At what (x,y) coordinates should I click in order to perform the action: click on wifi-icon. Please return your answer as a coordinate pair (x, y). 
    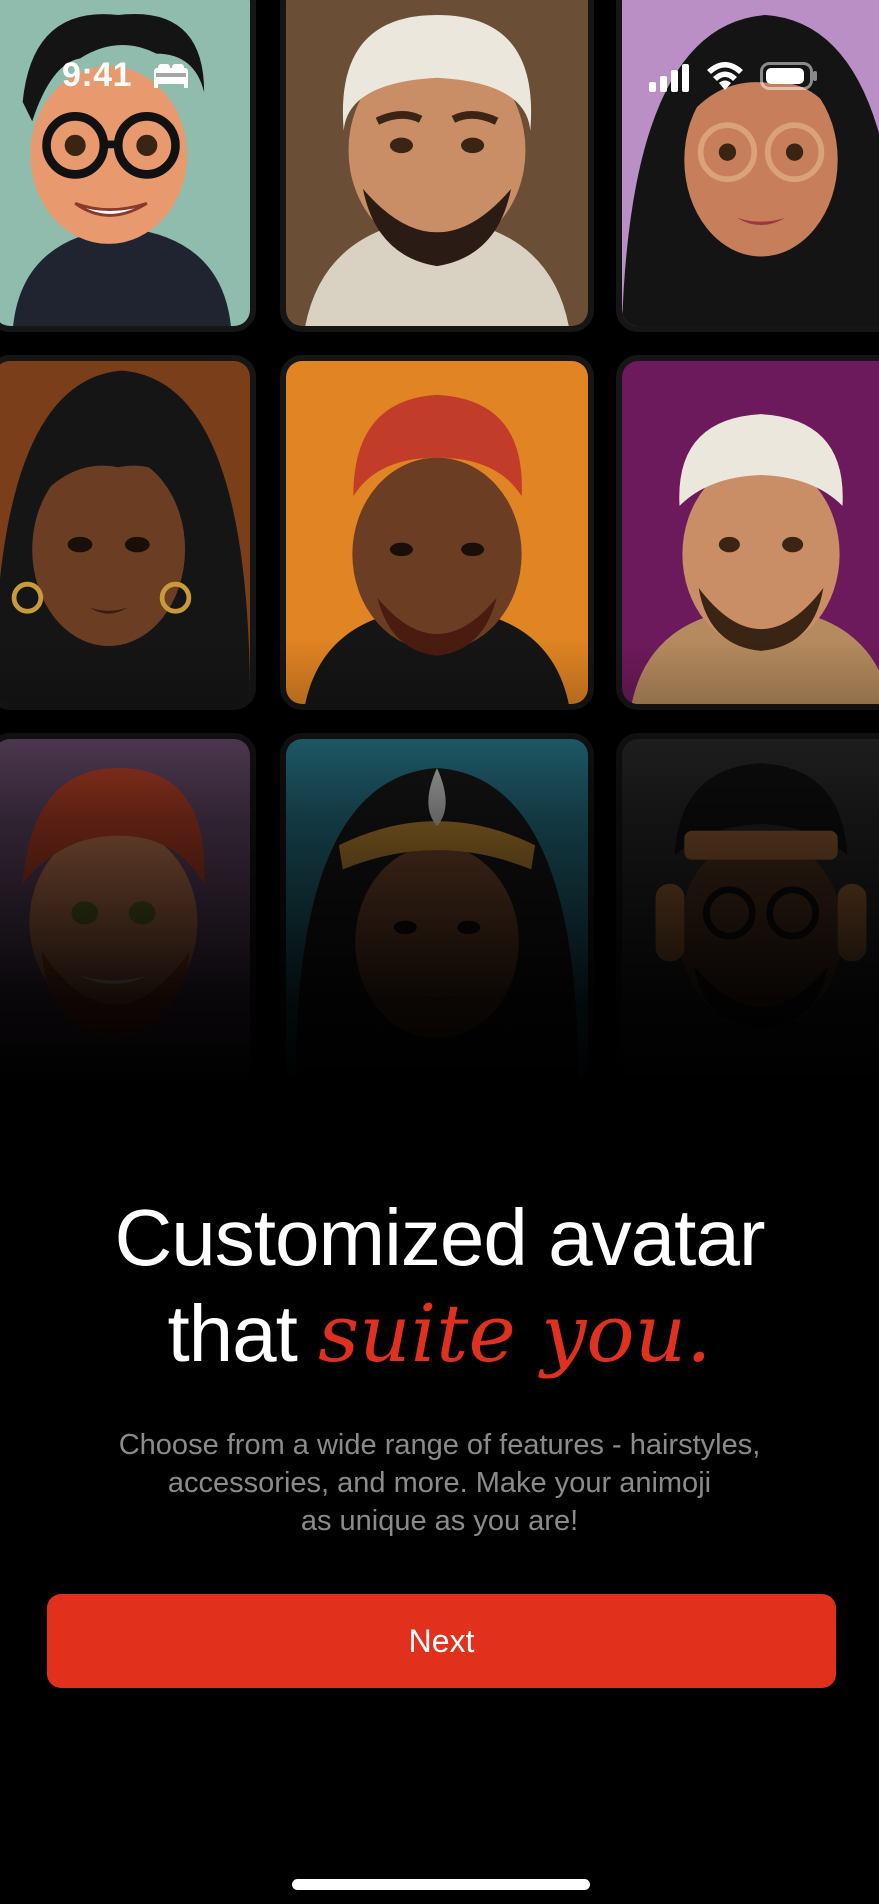
    Looking at the image, I should click on (725, 76).